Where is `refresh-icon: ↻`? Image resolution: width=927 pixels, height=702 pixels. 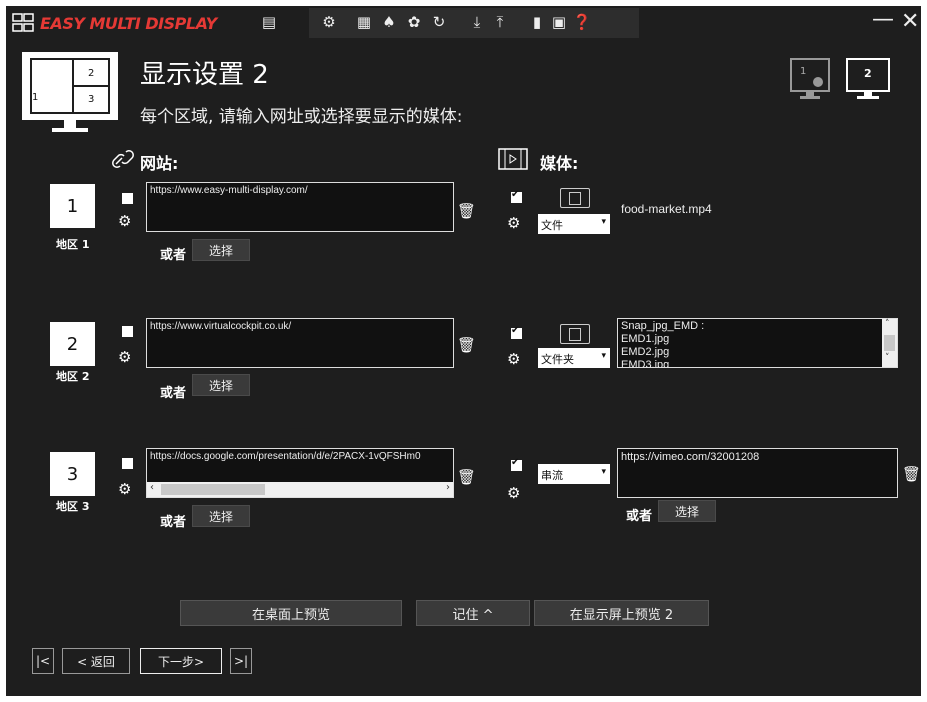
refresh-icon: ↻ is located at coordinates (439, 22).